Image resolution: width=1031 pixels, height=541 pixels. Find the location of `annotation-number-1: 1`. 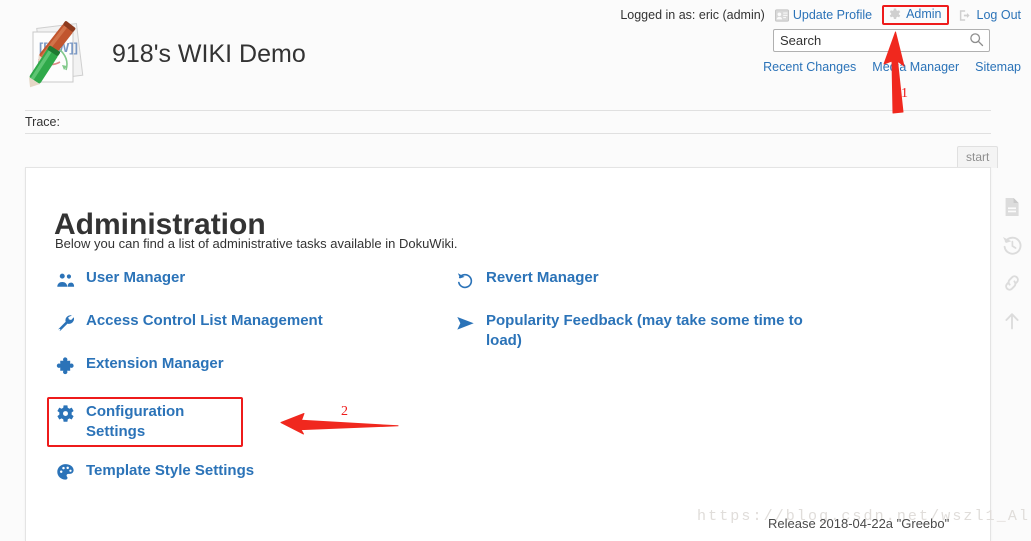

annotation-number-1: 1 is located at coordinates (904, 93).